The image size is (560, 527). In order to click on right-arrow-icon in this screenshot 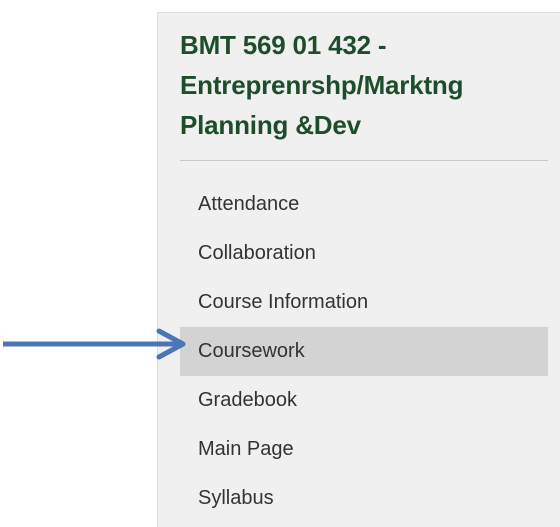, I will do `click(94, 344)`.